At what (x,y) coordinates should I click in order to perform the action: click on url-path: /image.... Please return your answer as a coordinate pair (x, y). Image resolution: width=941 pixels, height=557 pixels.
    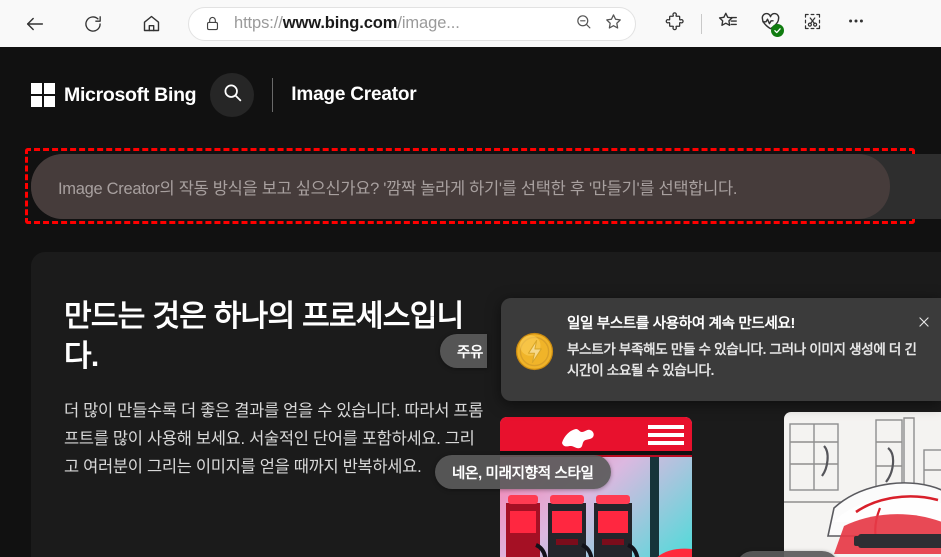
    Looking at the image, I should click on (428, 23).